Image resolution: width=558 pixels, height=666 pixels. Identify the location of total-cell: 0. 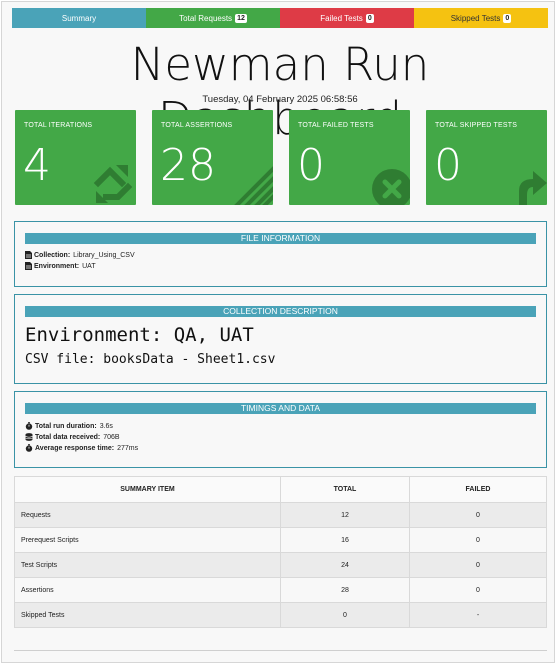
(345, 615).